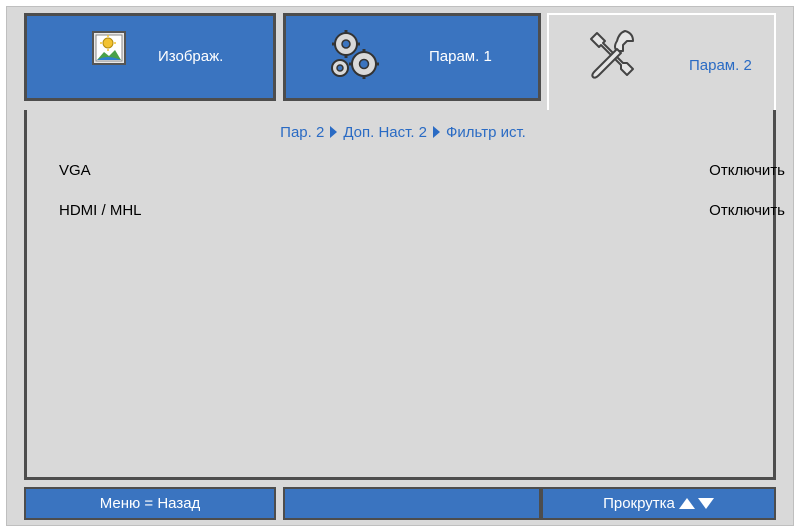 The height and width of the screenshot is (532, 800). Describe the element at coordinates (686, 503) in the screenshot. I see `arrow-up-icon` at that location.